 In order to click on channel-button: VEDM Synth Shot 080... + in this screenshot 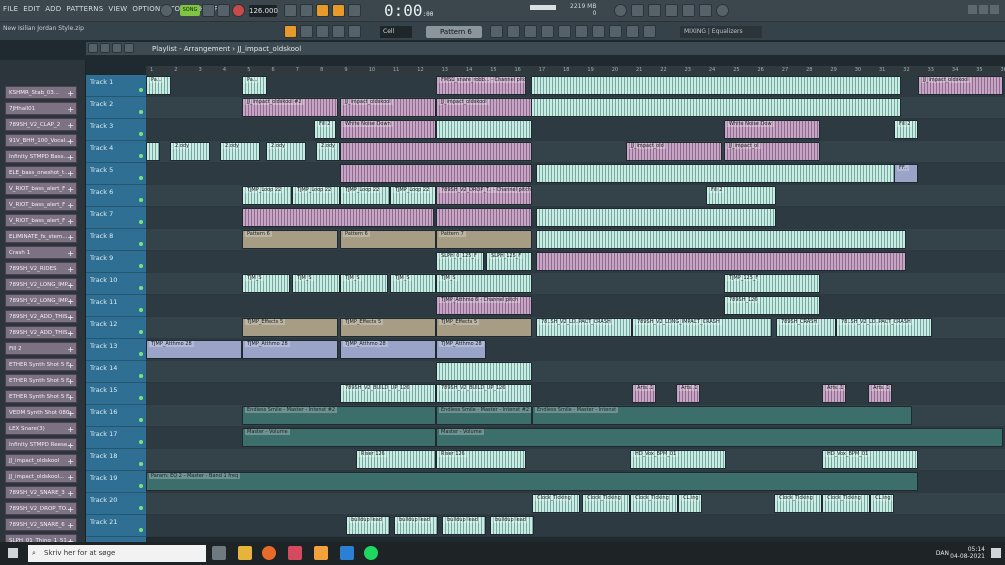, I will do `click(41, 412)`.